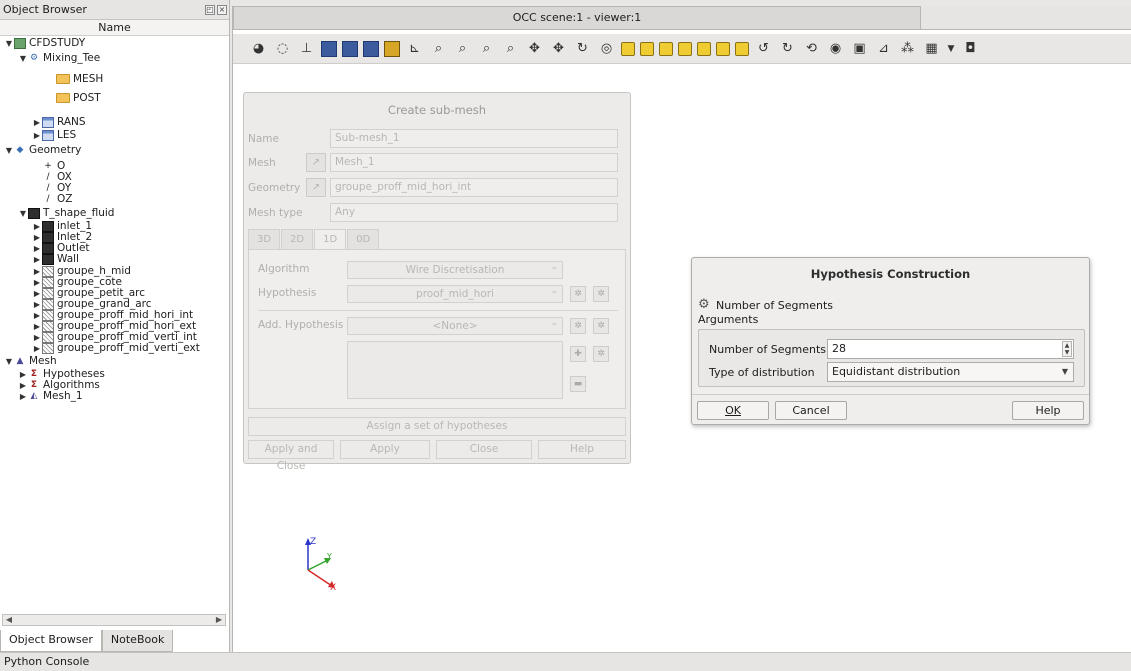  Describe the element at coordinates (474, 187) in the screenshot. I see `geometry-field: groupe_proff_mid_hori_int` at that location.